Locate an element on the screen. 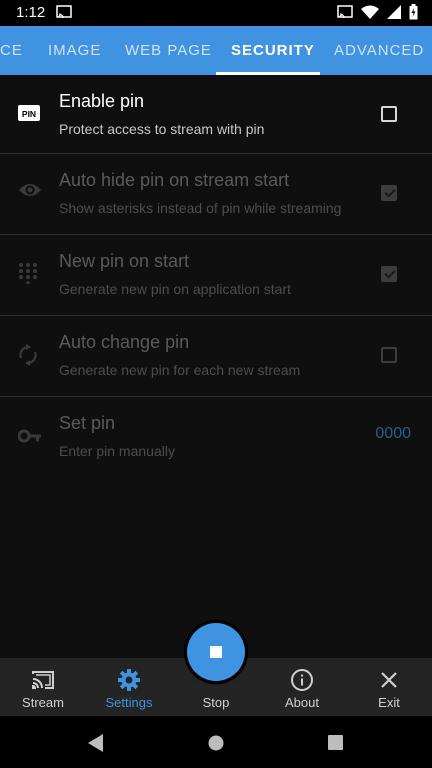 Image resolution: width=432 pixels, height=768 pixels. tab-device: CE is located at coordinates (11, 50).